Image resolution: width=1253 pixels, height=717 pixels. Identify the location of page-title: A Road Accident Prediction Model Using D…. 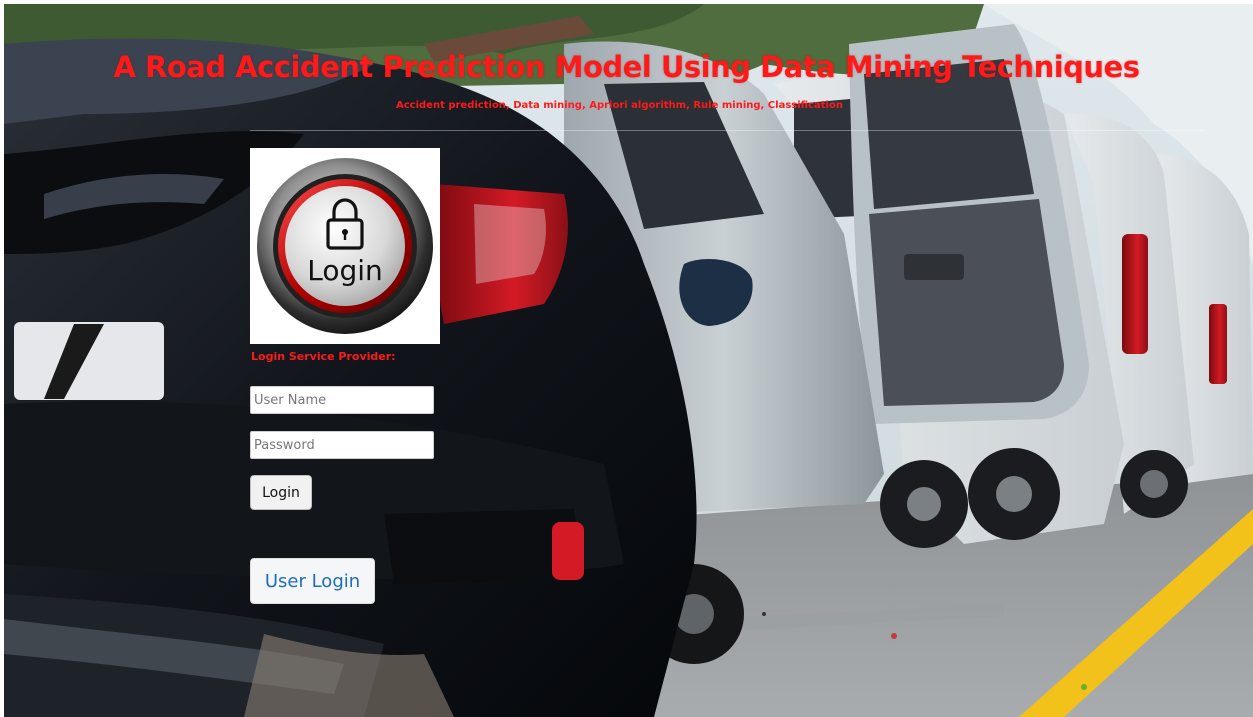
(626, 67).